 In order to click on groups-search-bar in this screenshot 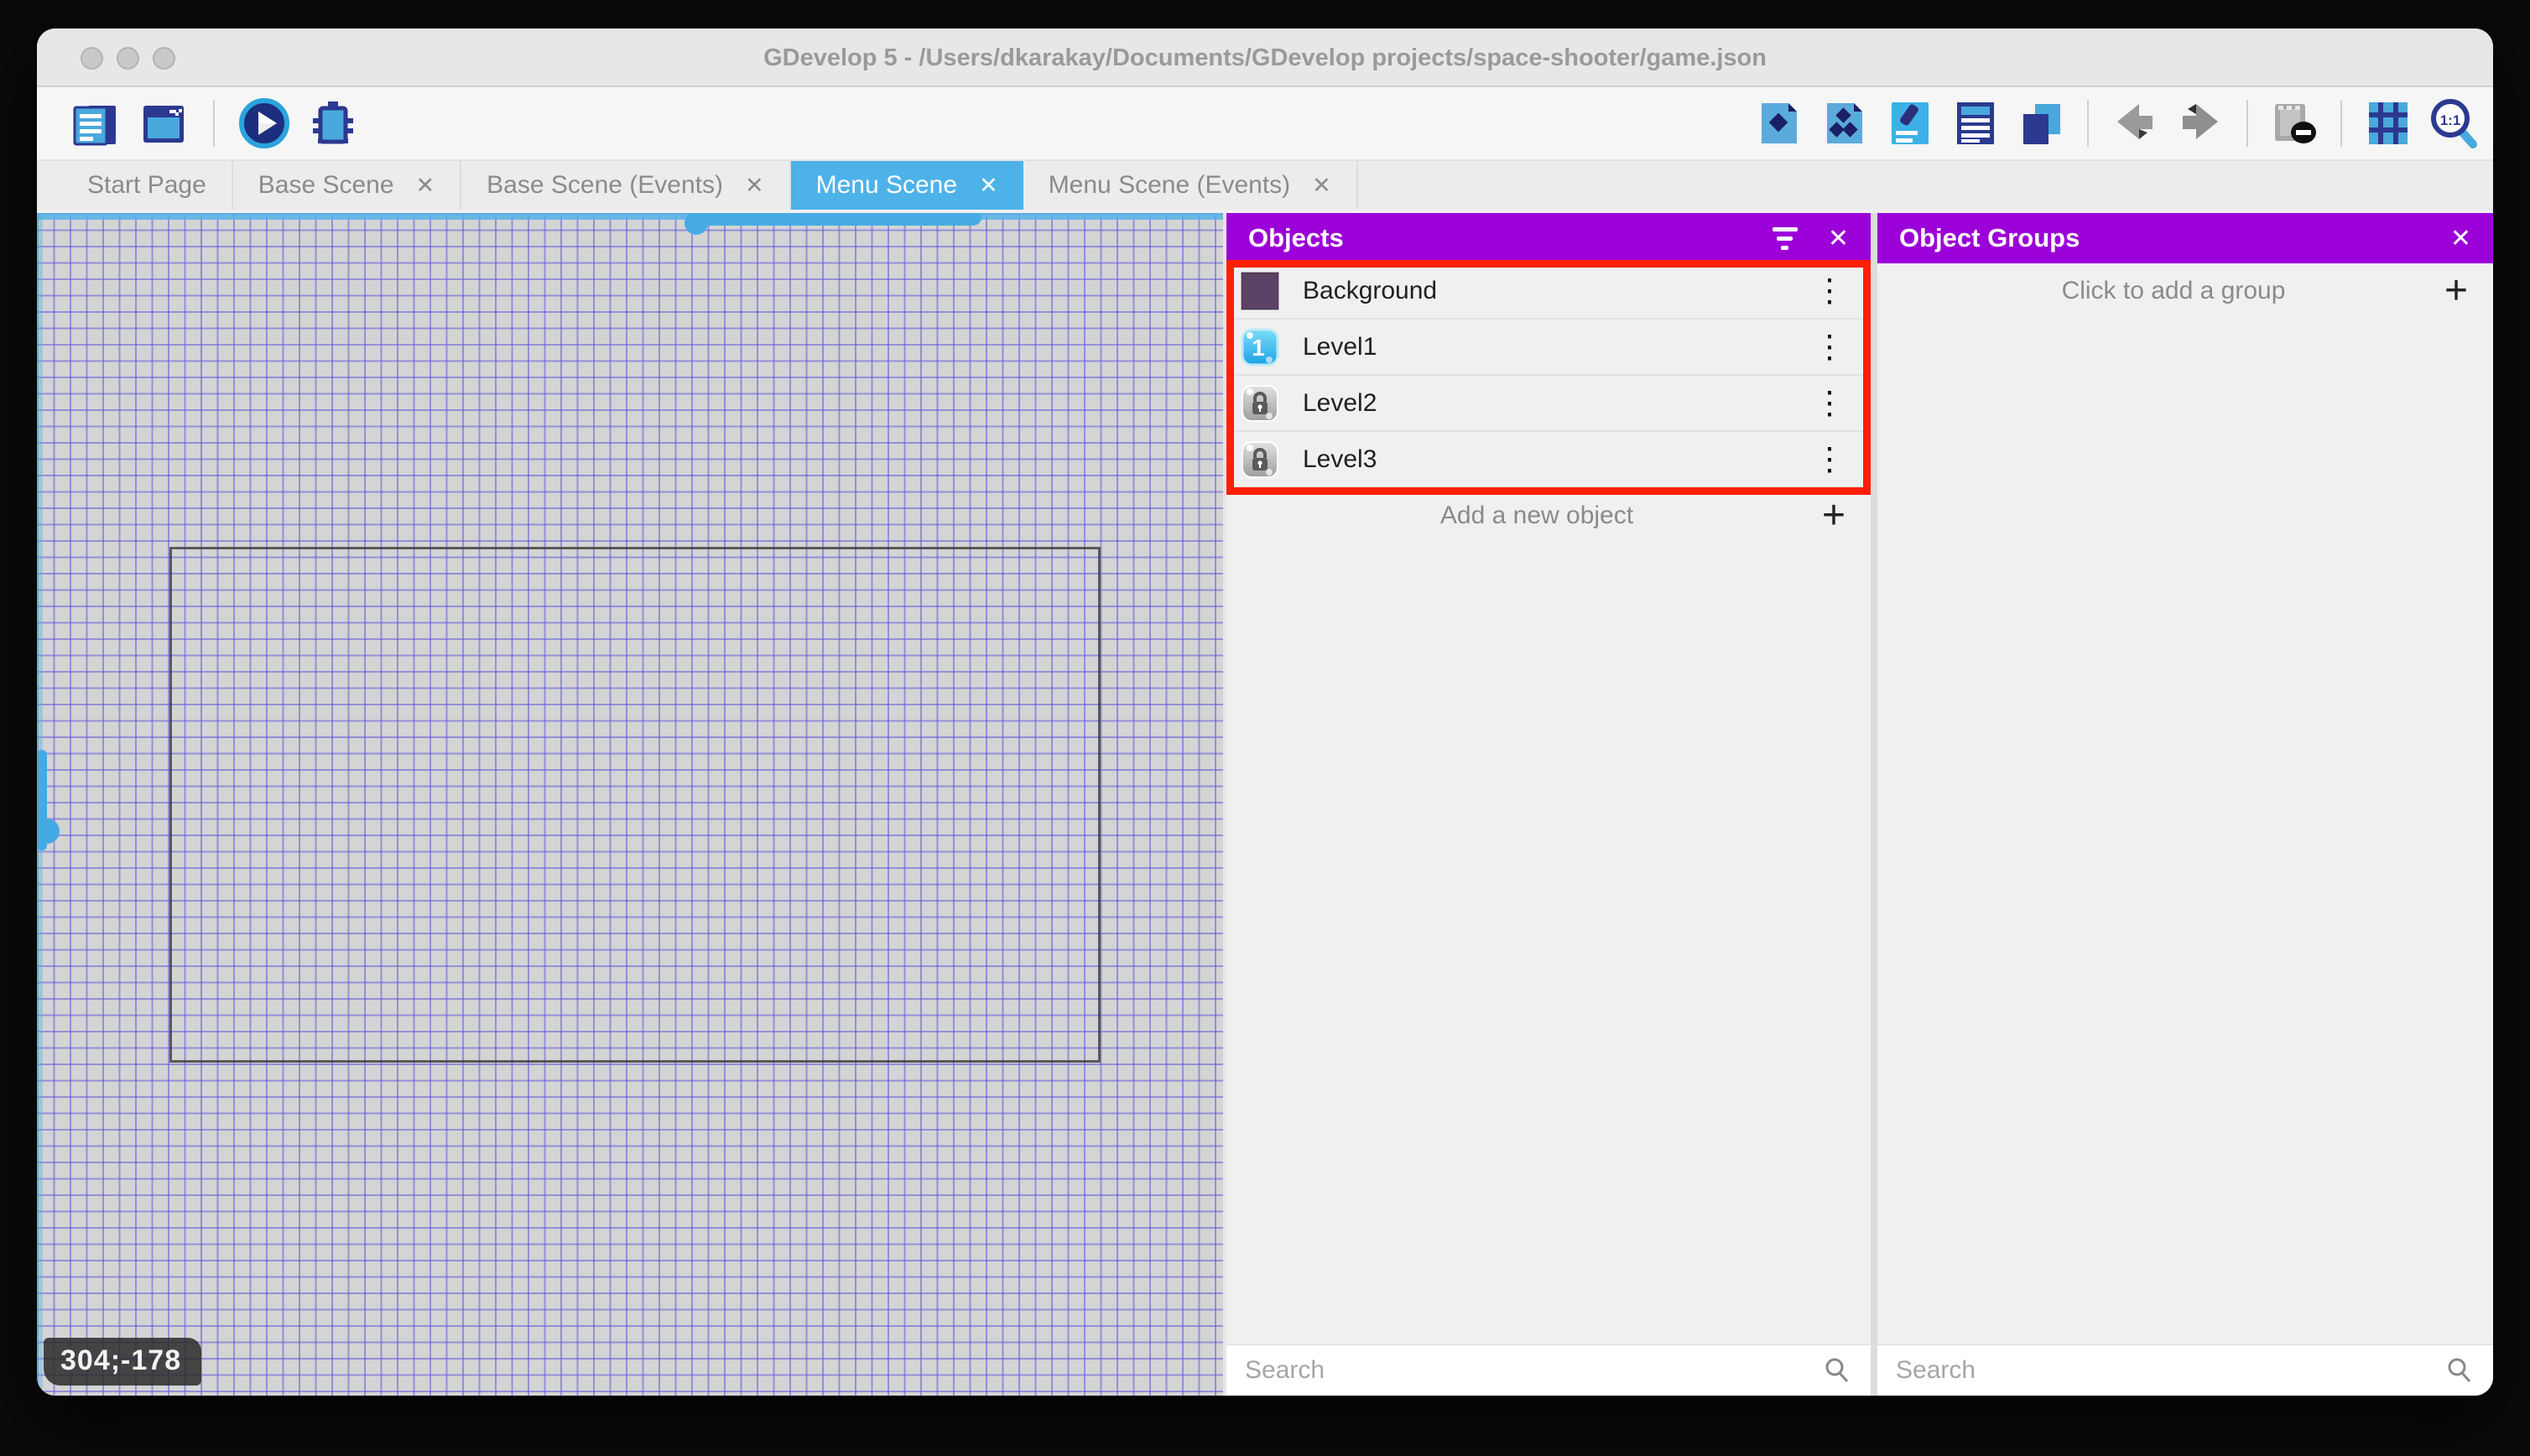, I will do `click(2185, 1370)`.